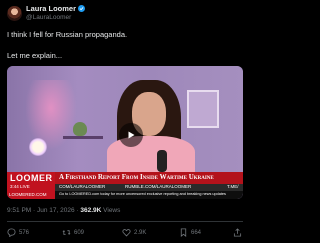 The height and width of the screenshot is (243, 320). Describe the element at coordinates (24, 232) in the screenshot. I see `reply-count: 576` at that location.